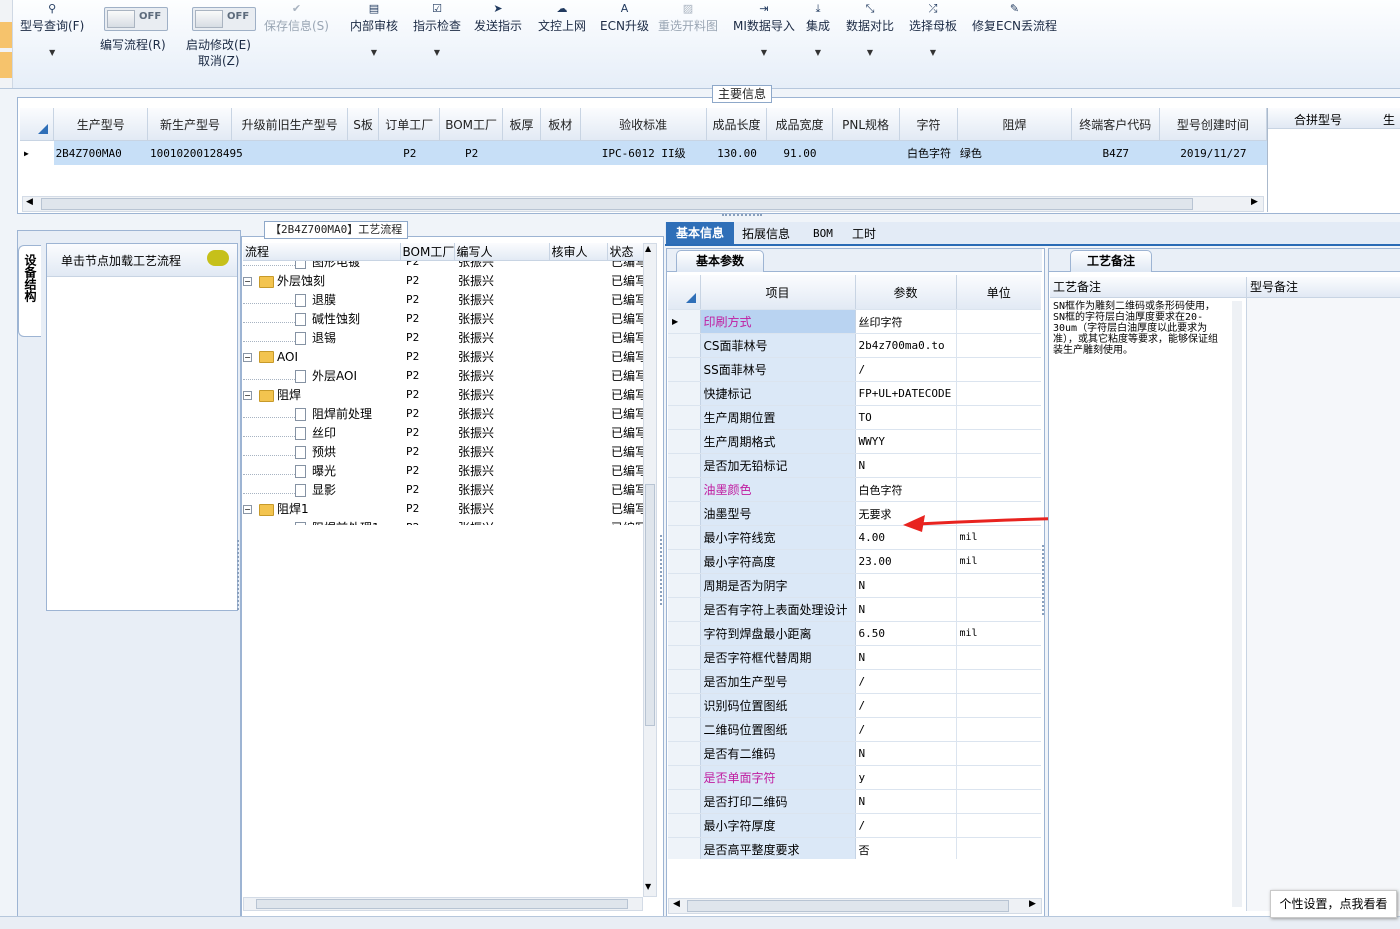 The width and height of the screenshot is (1400, 929). I want to click on column-header: 新生产型号, so click(190, 124).